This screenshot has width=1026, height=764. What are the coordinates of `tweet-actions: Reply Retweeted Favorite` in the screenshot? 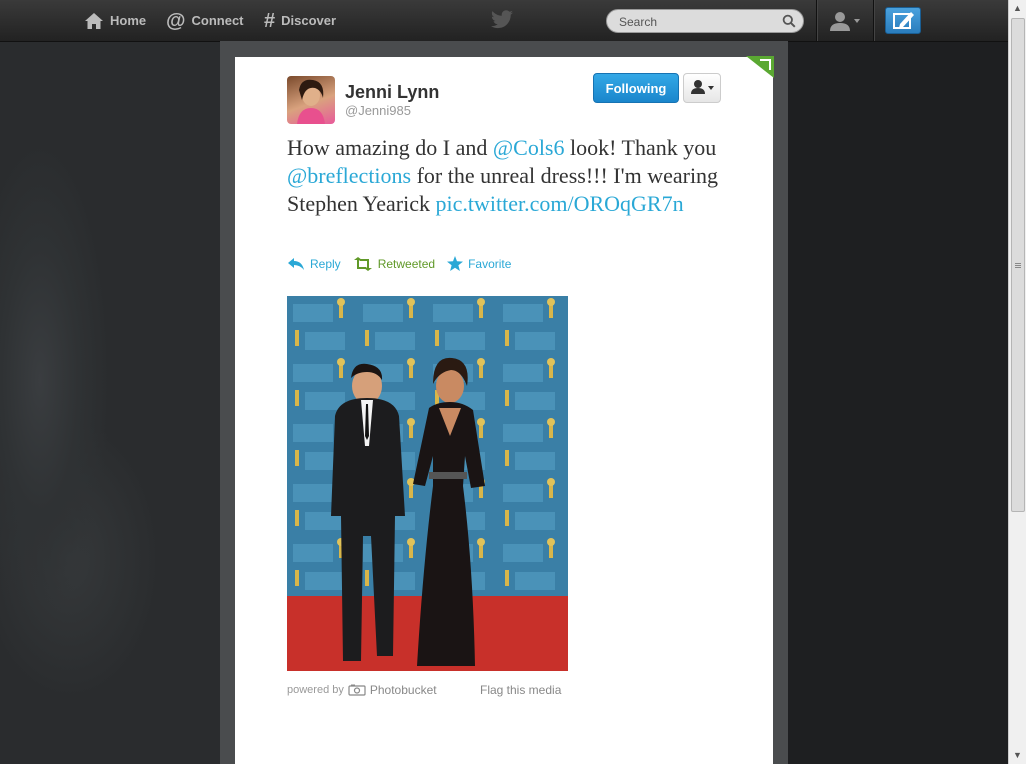 It's located at (405, 263).